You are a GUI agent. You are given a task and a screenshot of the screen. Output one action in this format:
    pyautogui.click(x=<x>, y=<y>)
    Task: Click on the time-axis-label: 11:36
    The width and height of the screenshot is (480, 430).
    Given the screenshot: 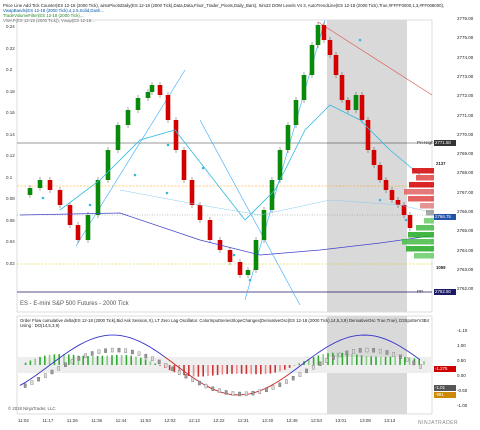 What is the action you would take?
    pyautogui.click(x=97, y=420)
    